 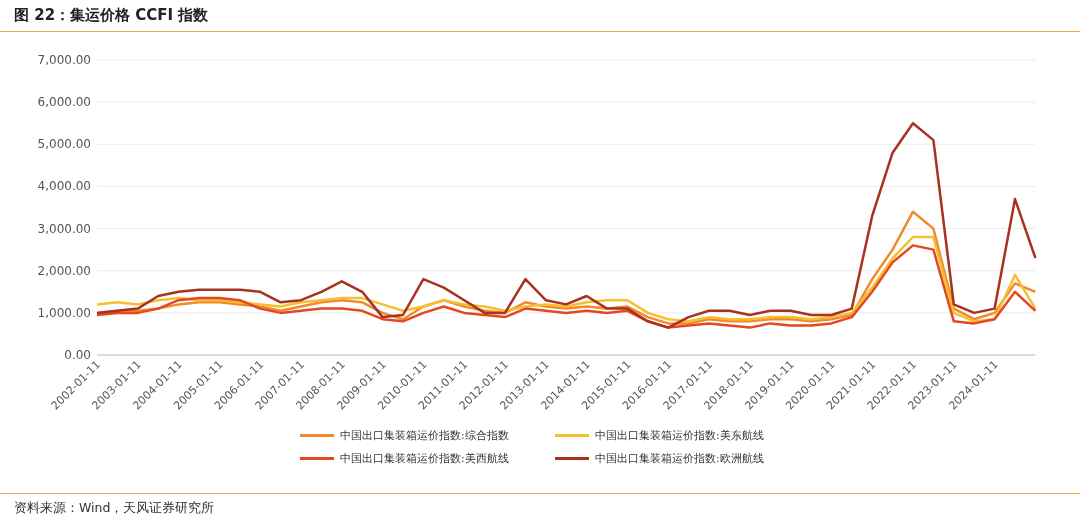 What do you see at coordinates (540, 16) in the screenshot?
I see `figure-title: 图 22：集运价格 CCFI 指数` at bounding box center [540, 16].